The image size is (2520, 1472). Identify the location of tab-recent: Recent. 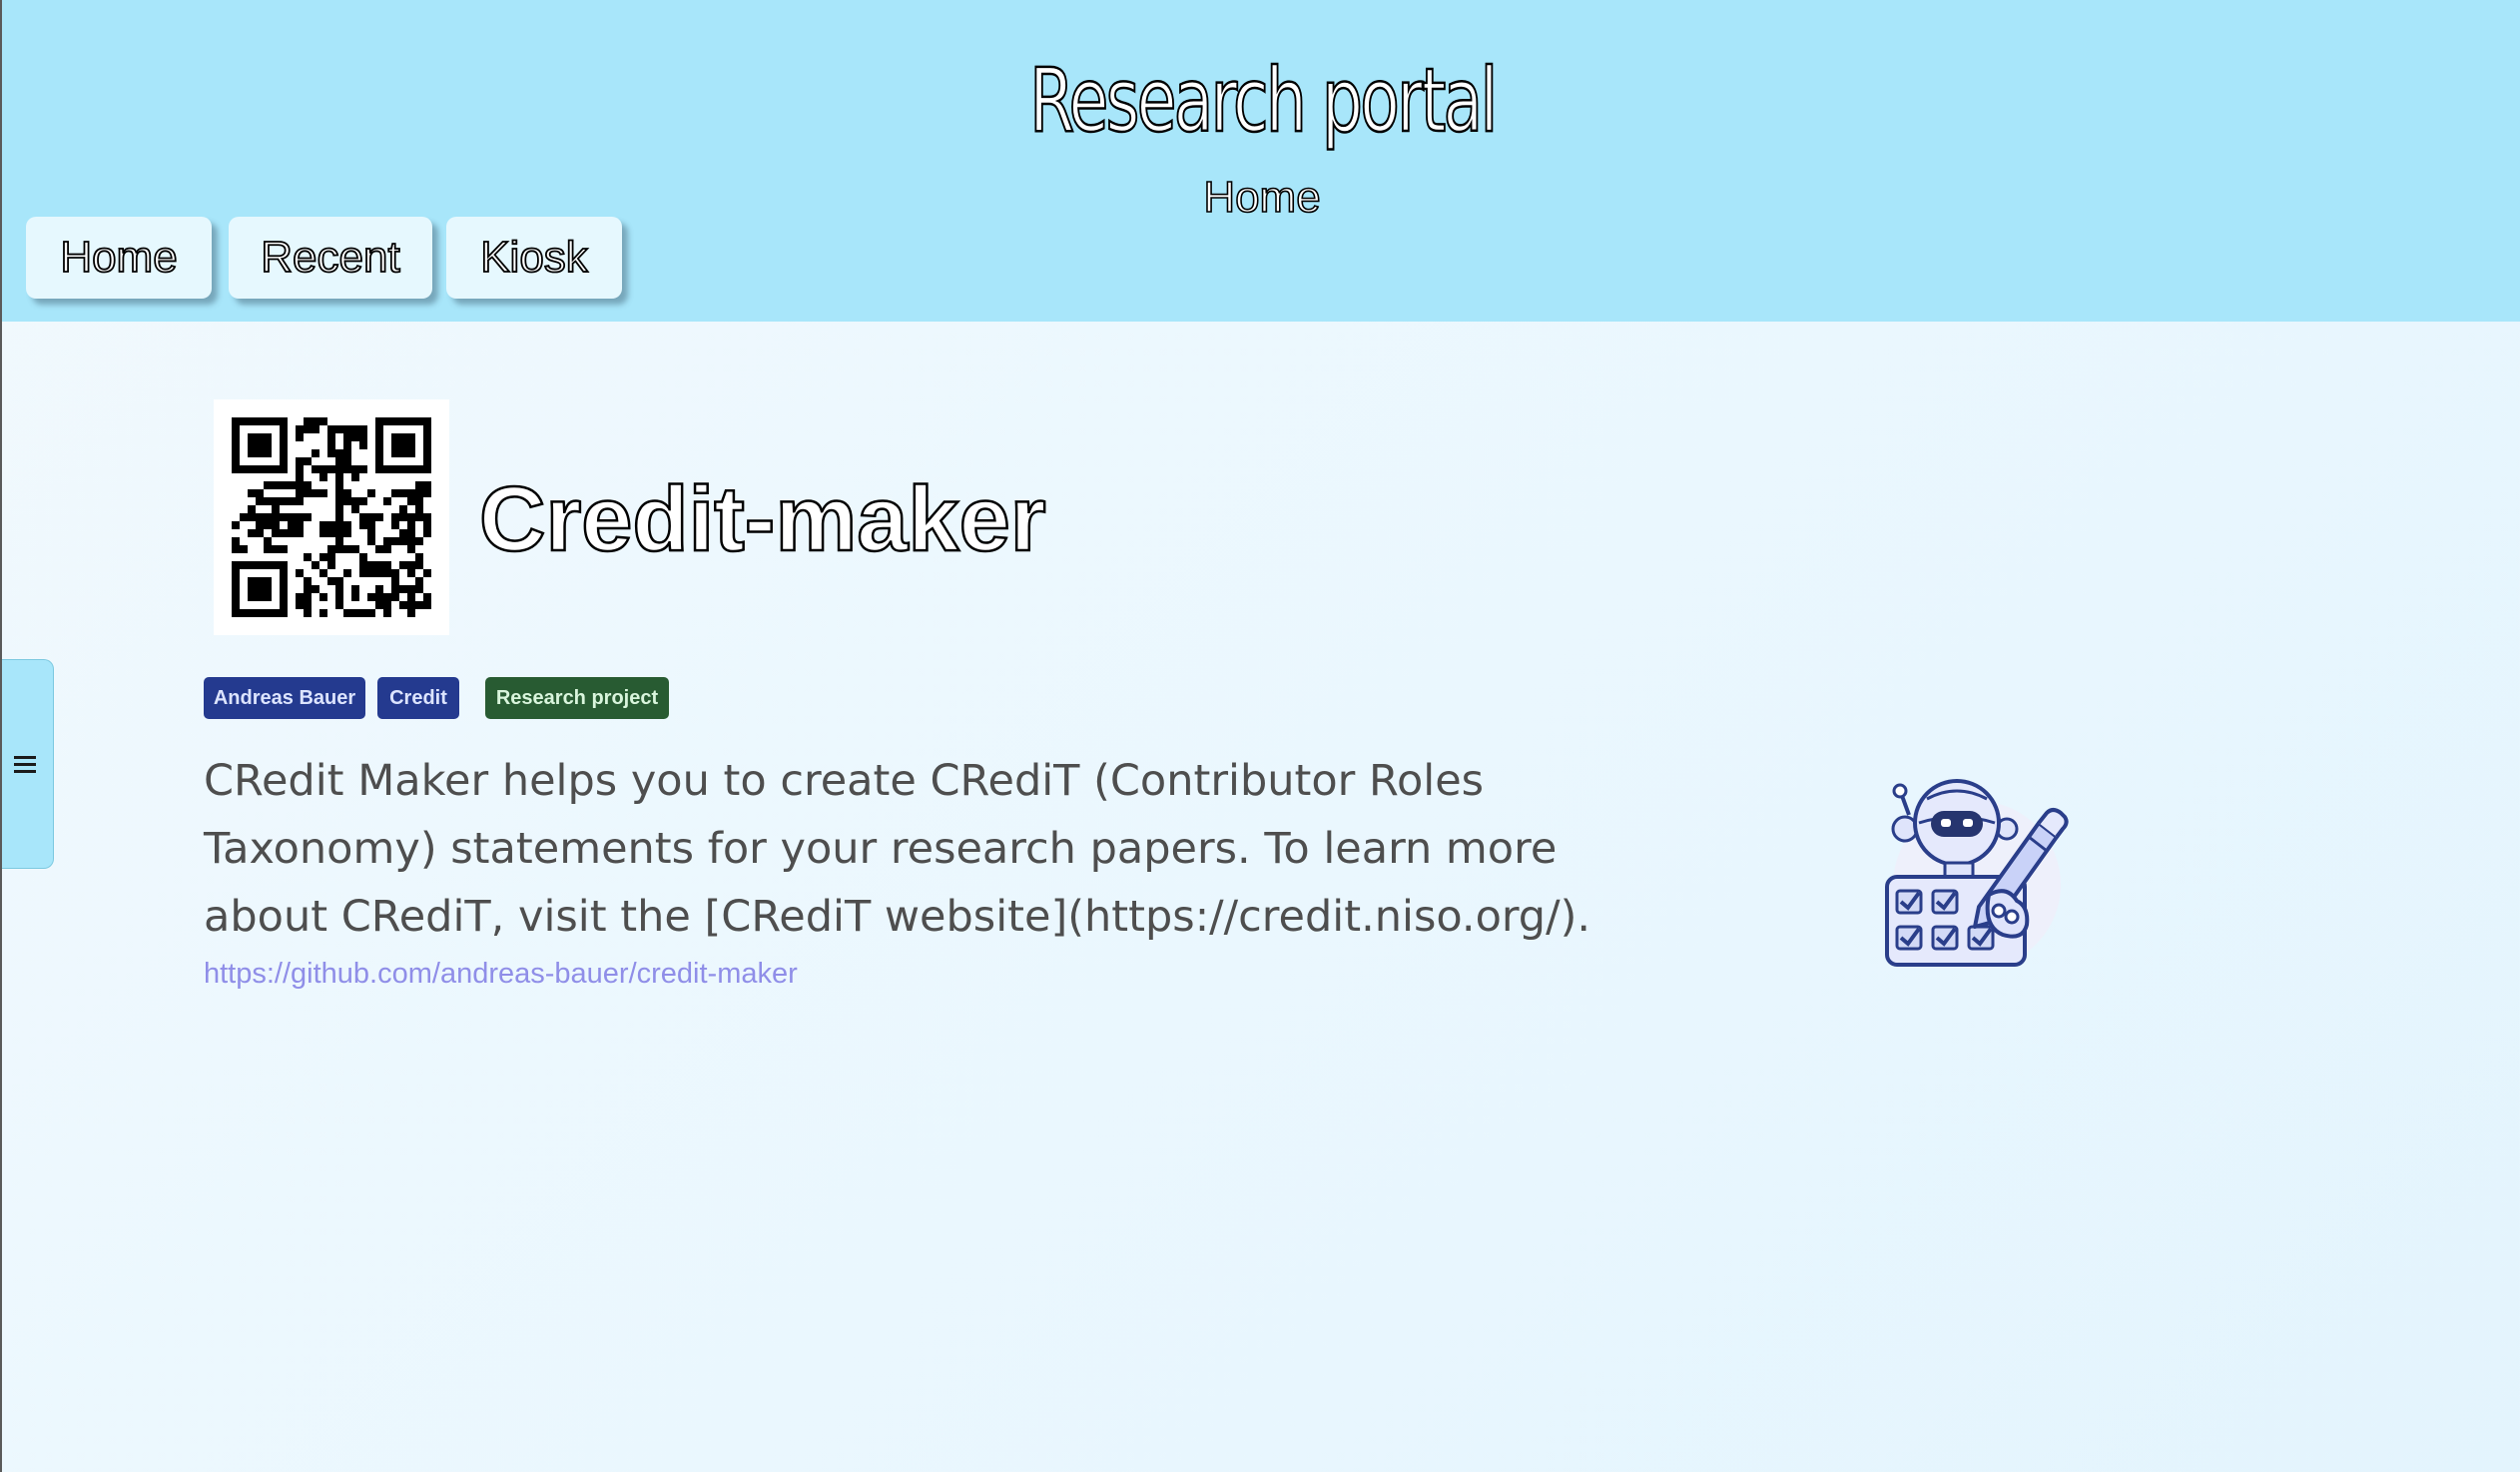
(330, 258).